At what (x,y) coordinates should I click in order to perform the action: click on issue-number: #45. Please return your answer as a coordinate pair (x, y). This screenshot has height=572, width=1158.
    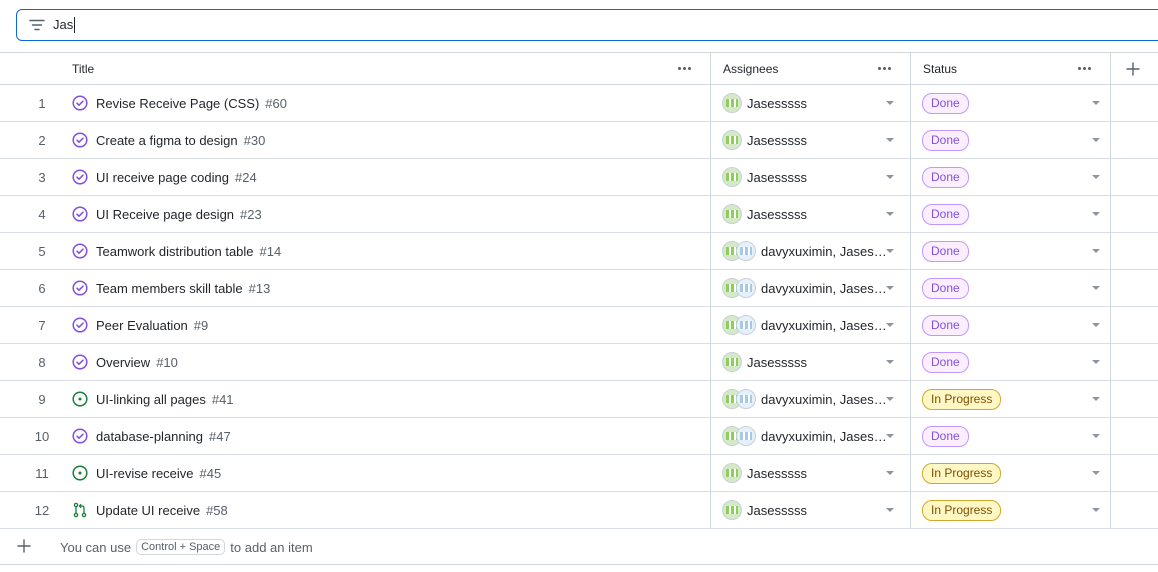
    Looking at the image, I should click on (210, 473).